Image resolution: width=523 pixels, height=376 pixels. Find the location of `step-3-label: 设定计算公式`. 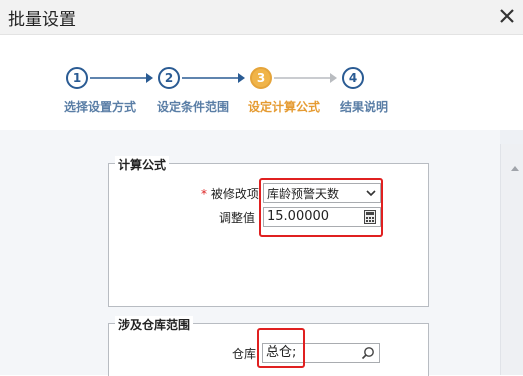

step-3-label: 设定计算公式 is located at coordinates (284, 107).